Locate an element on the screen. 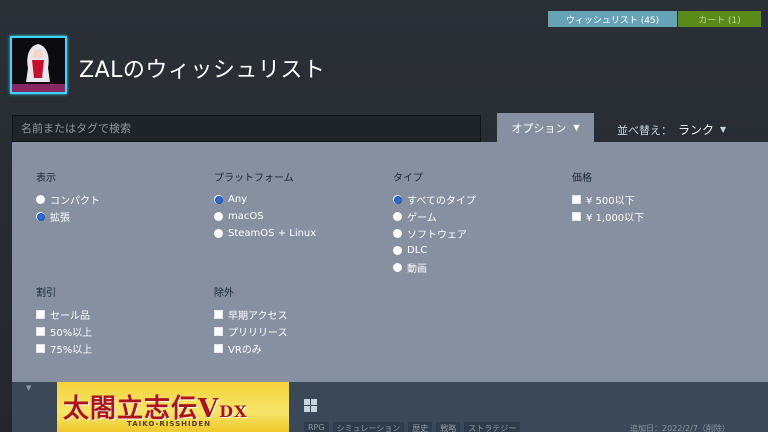  discount-group: 割引 セール品 50%以上 75%以上 is located at coordinates (64, 320).